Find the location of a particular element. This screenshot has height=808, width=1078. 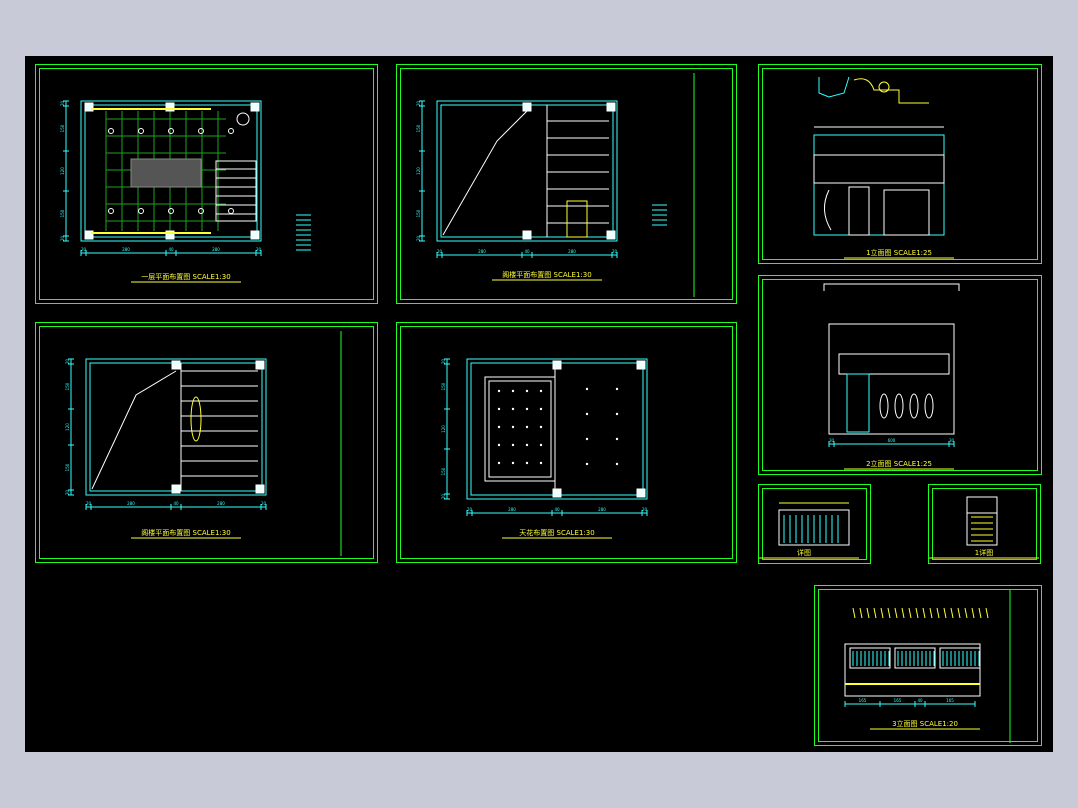

panel-drawing: 165 165 40 165 3立面图 SCALE1:20 is located at coordinates (927, 666).